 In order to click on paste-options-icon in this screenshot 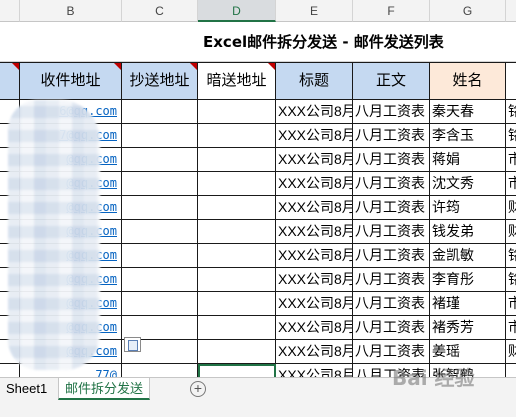, I will do `click(132, 344)`.